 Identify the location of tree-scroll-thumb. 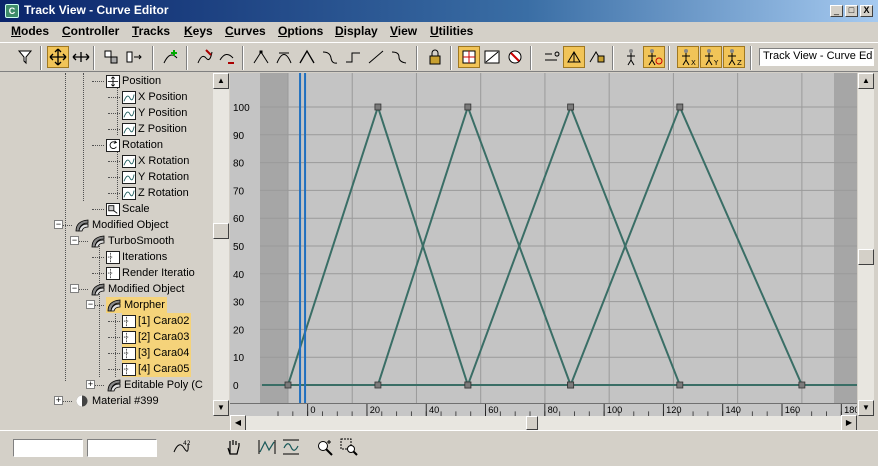
(221, 231).